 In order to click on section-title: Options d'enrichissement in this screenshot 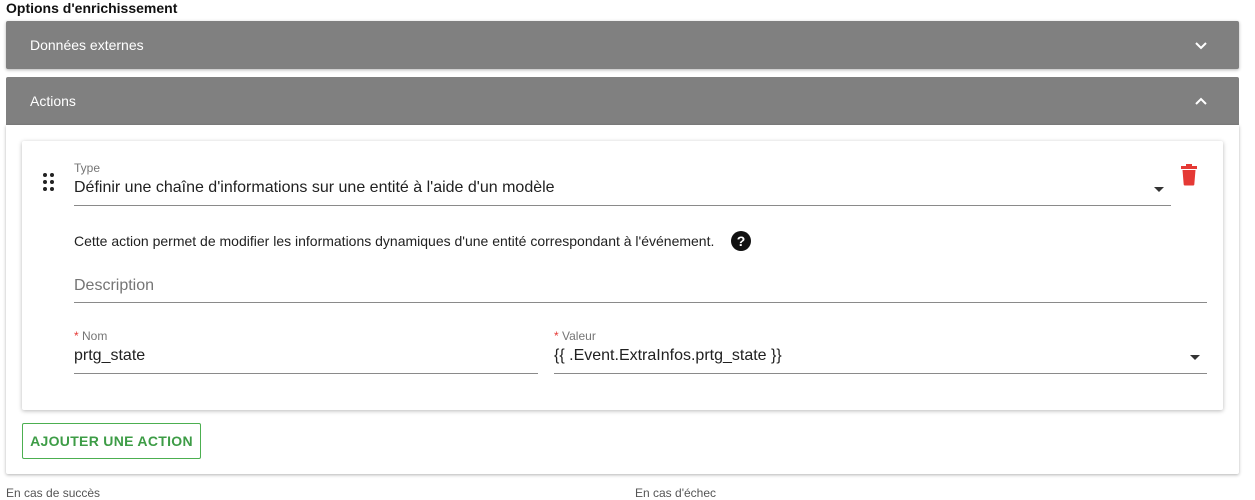, I will do `click(92, 8)`.